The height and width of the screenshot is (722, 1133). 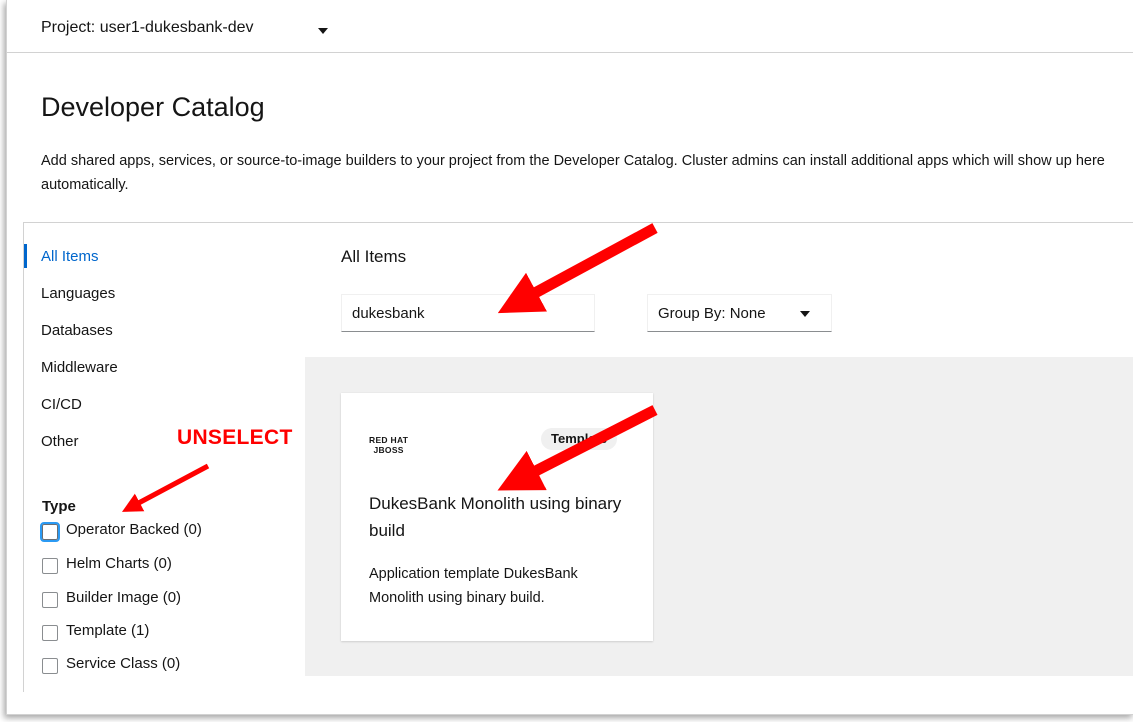 What do you see at coordinates (712, 313) in the screenshot?
I see `group-by-label: Group By: None` at bounding box center [712, 313].